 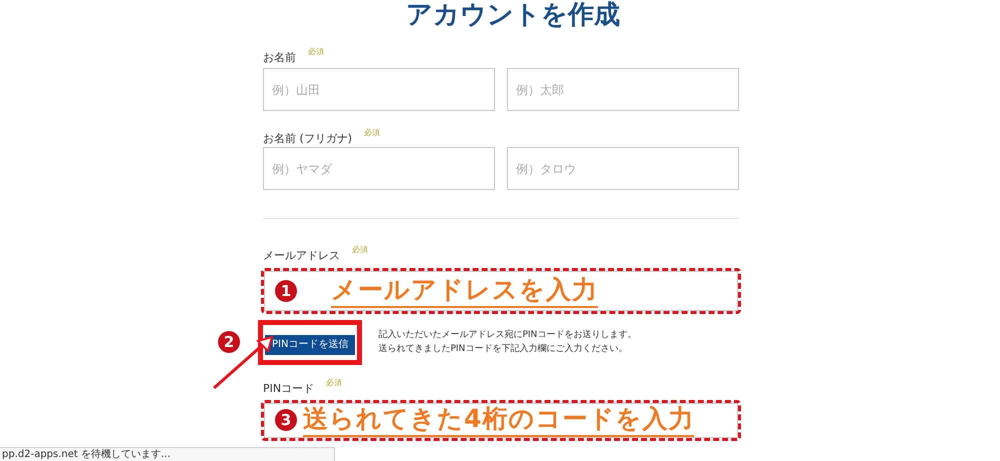 I want to click on annotation-text: 送られてきた4桁のコードを入力, so click(x=498, y=420).